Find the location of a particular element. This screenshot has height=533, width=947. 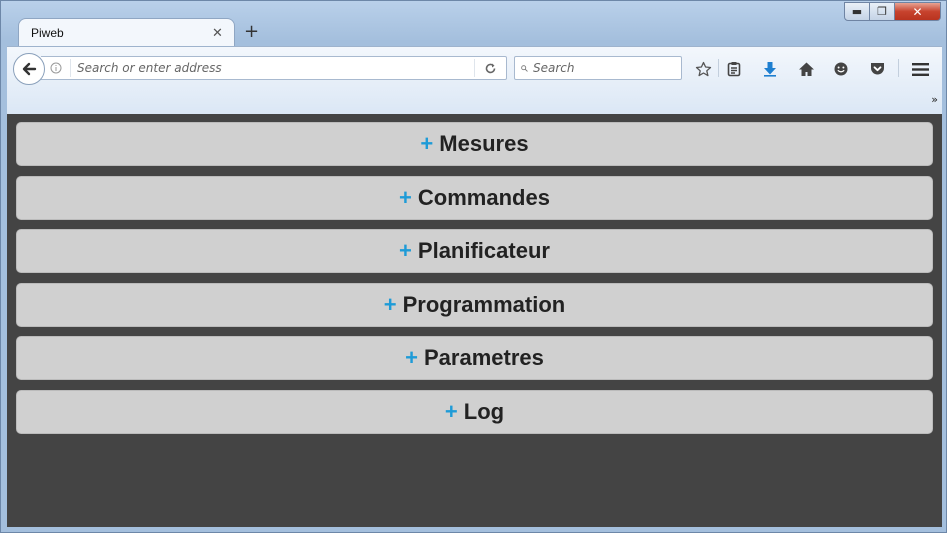

tab-close-icon: ✕ is located at coordinates (223, 33).